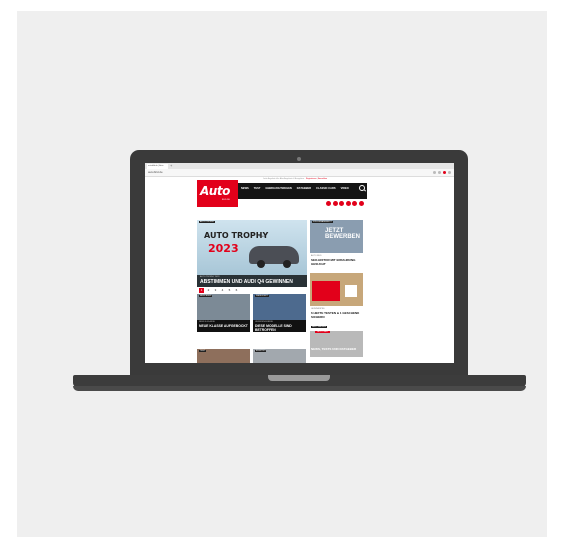 This screenshot has height=540, width=563. What do you see at coordinates (219, 290) in the screenshot?
I see `hero-pager: 1 2 3 4 5 6` at bounding box center [219, 290].